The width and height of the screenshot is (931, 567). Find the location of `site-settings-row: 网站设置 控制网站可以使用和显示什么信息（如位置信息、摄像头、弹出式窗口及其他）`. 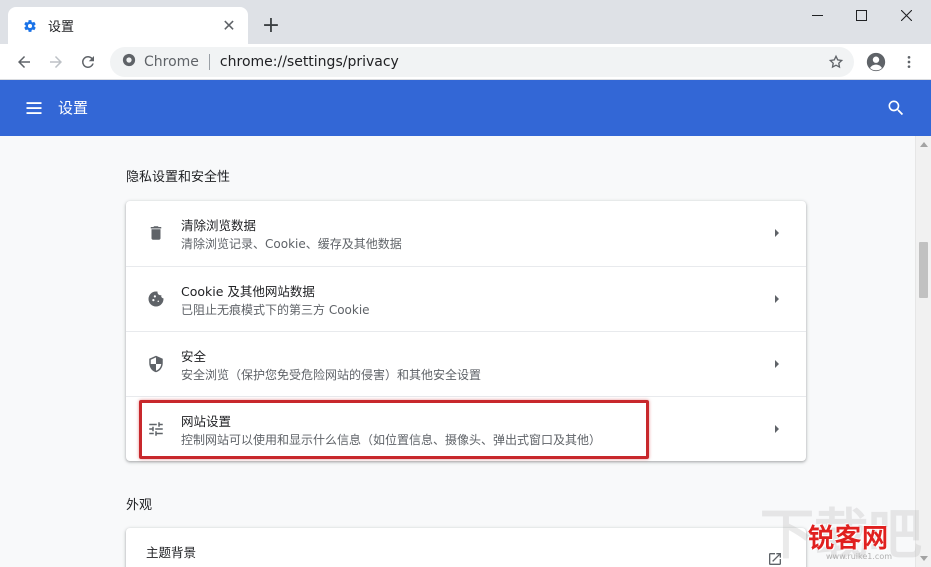

site-settings-row: 网站设置 控制网站可以使用和显示什么信息（如位置信息、摄像头、弹出式窗口及其他） is located at coordinates (466, 428).